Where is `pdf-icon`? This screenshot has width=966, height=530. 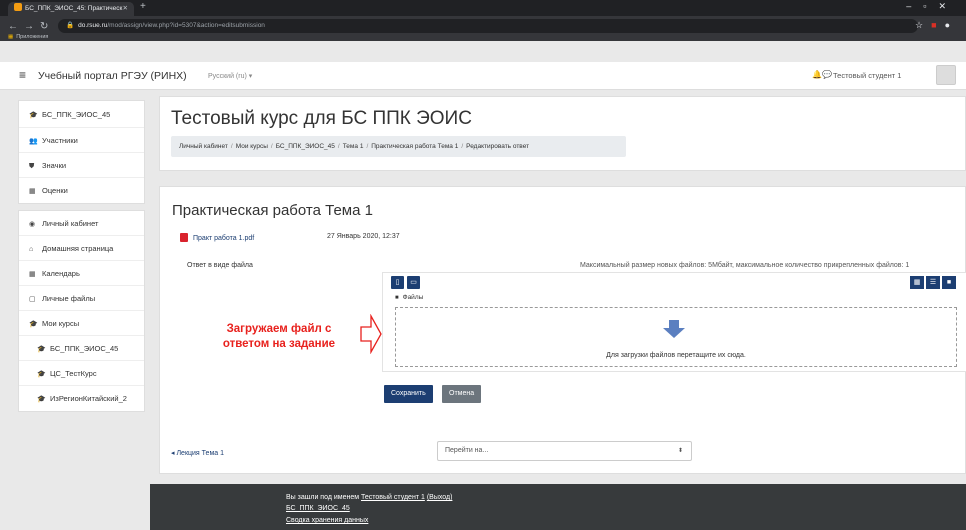 pdf-icon is located at coordinates (184, 237).